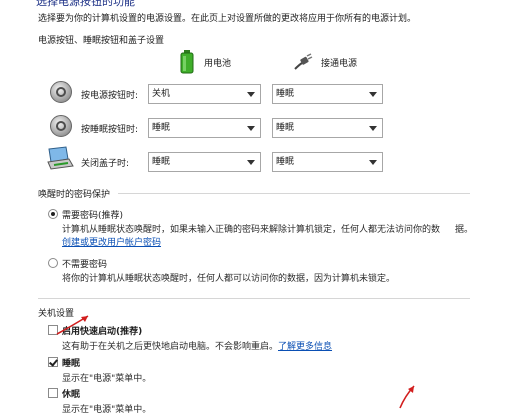 The height and width of the screenshot is (415, 505). Describe the element at coordinates (204, 94) in the screenshot. I see `power-button-battery-select: 关机` at that location.